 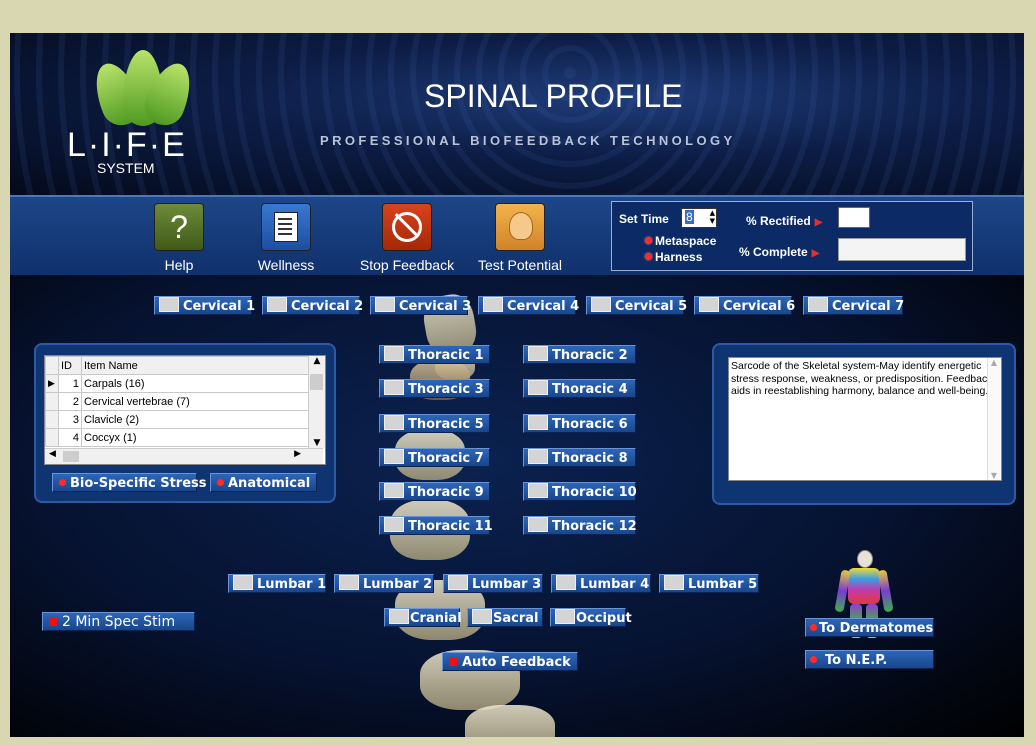 I want to click on complete-progress, so click(x=902, y=249).